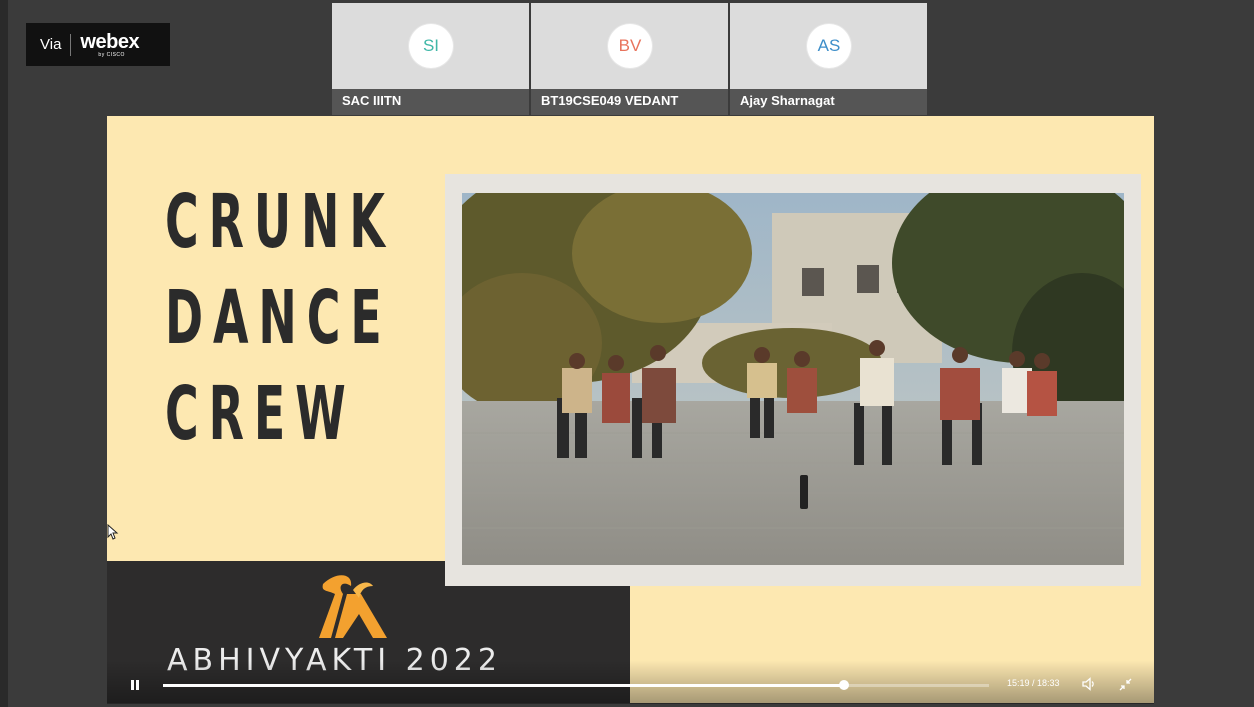  I want to click on participant-name: BT19CSE049 VEDANT, so click(610, 100).